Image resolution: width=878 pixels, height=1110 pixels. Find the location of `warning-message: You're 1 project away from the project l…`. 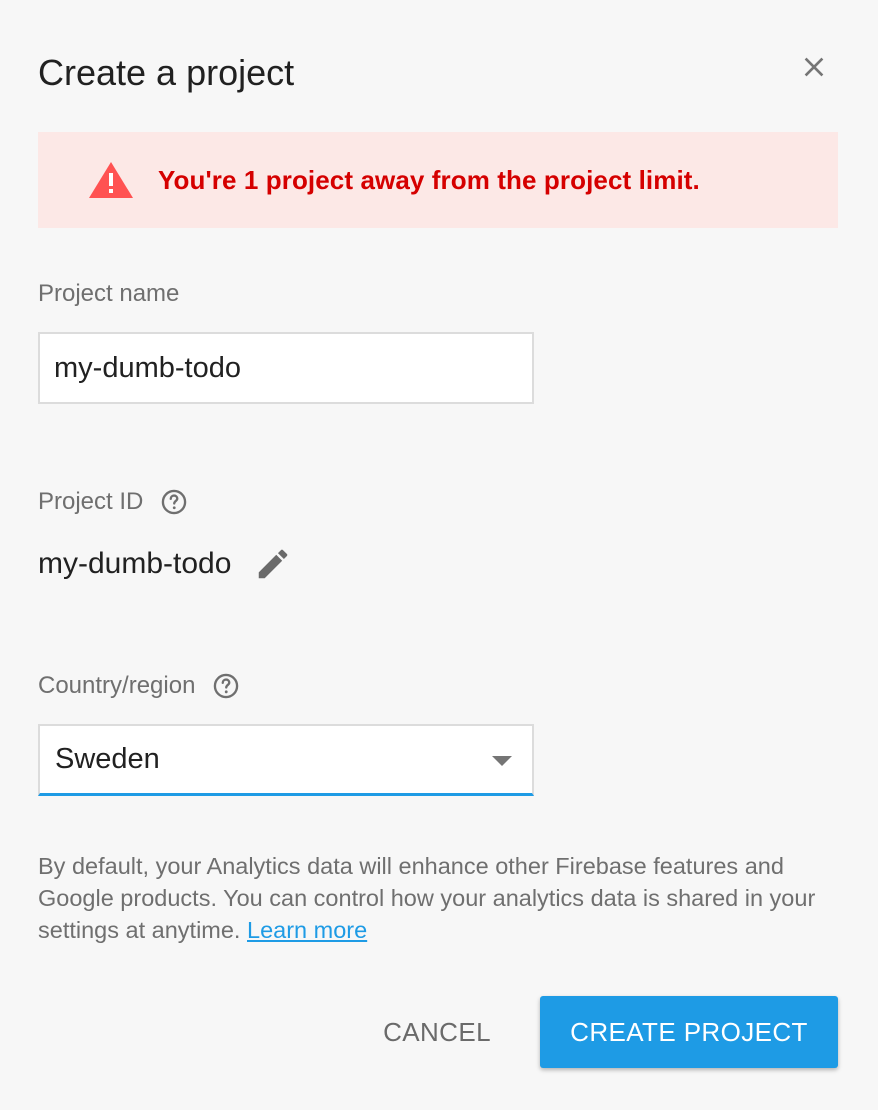

warning-message: You're 1 project away from the project l… is located at coordinates (429, 179).